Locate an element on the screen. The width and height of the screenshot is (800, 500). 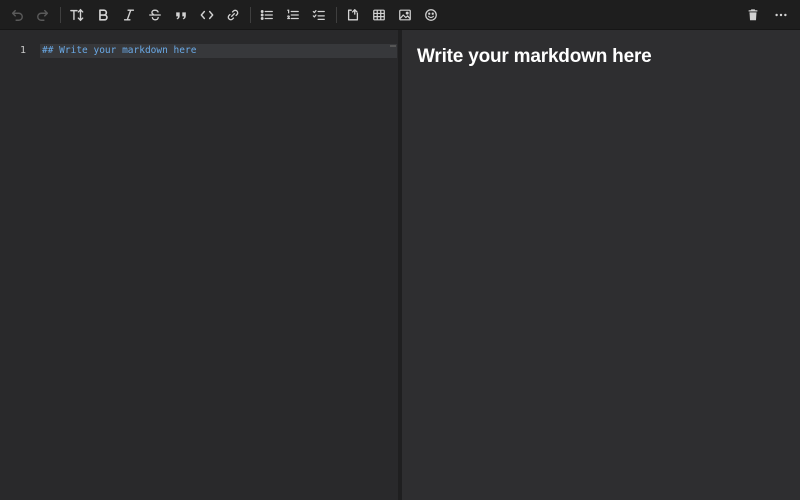
undo-button is located at coordinates (17, 15).